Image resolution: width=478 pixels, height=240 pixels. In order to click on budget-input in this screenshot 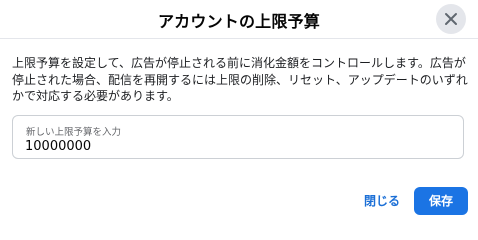, I will do `click(235, 146)`.